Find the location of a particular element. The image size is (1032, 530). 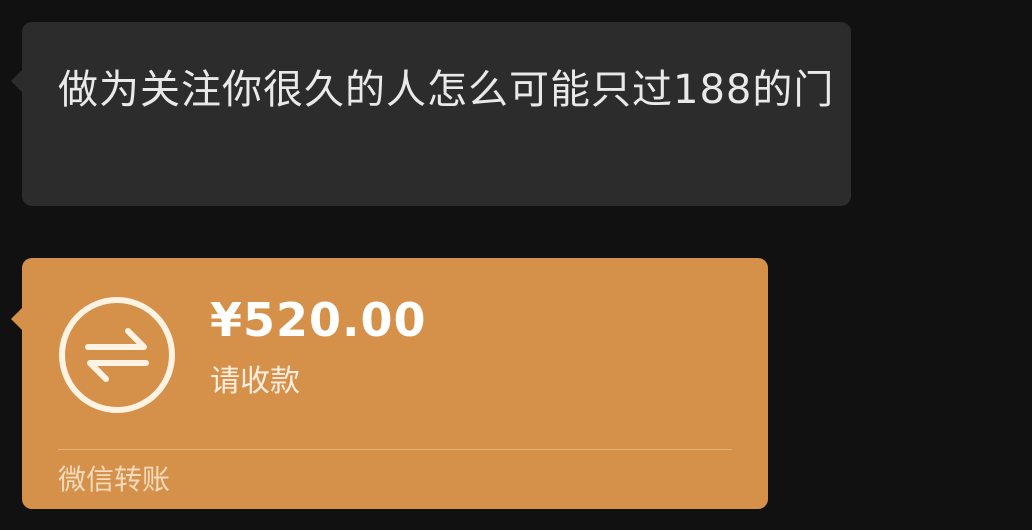

transfer-amount: ¥520.00 is located at coordinates (318, 320).